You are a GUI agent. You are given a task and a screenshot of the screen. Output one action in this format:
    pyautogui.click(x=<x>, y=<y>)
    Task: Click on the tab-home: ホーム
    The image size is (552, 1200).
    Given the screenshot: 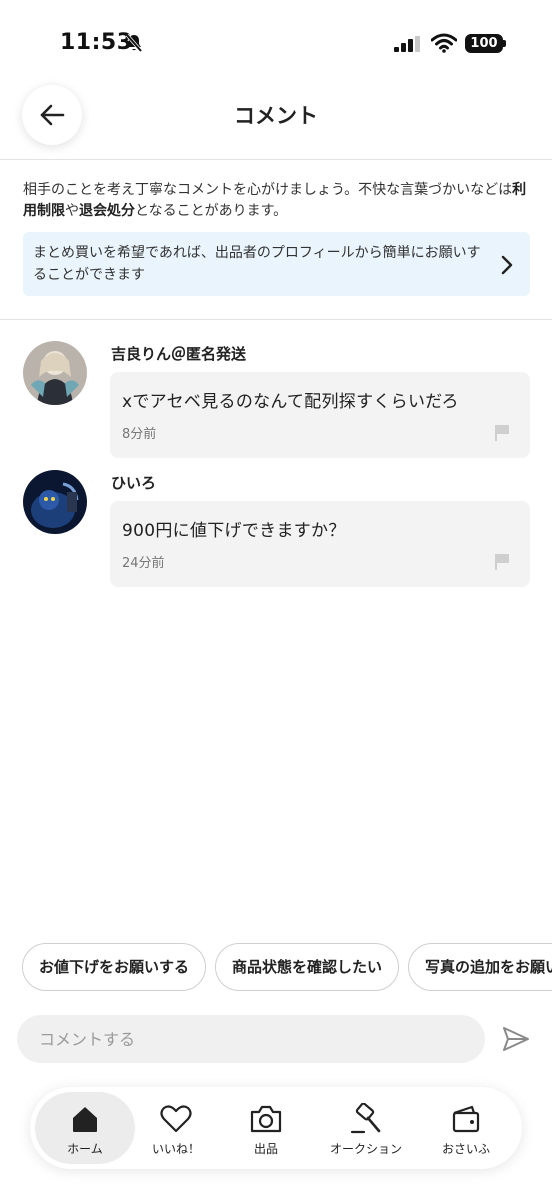 What is the action you would take?
    pyautogui.click(x=85, y=1128)
    